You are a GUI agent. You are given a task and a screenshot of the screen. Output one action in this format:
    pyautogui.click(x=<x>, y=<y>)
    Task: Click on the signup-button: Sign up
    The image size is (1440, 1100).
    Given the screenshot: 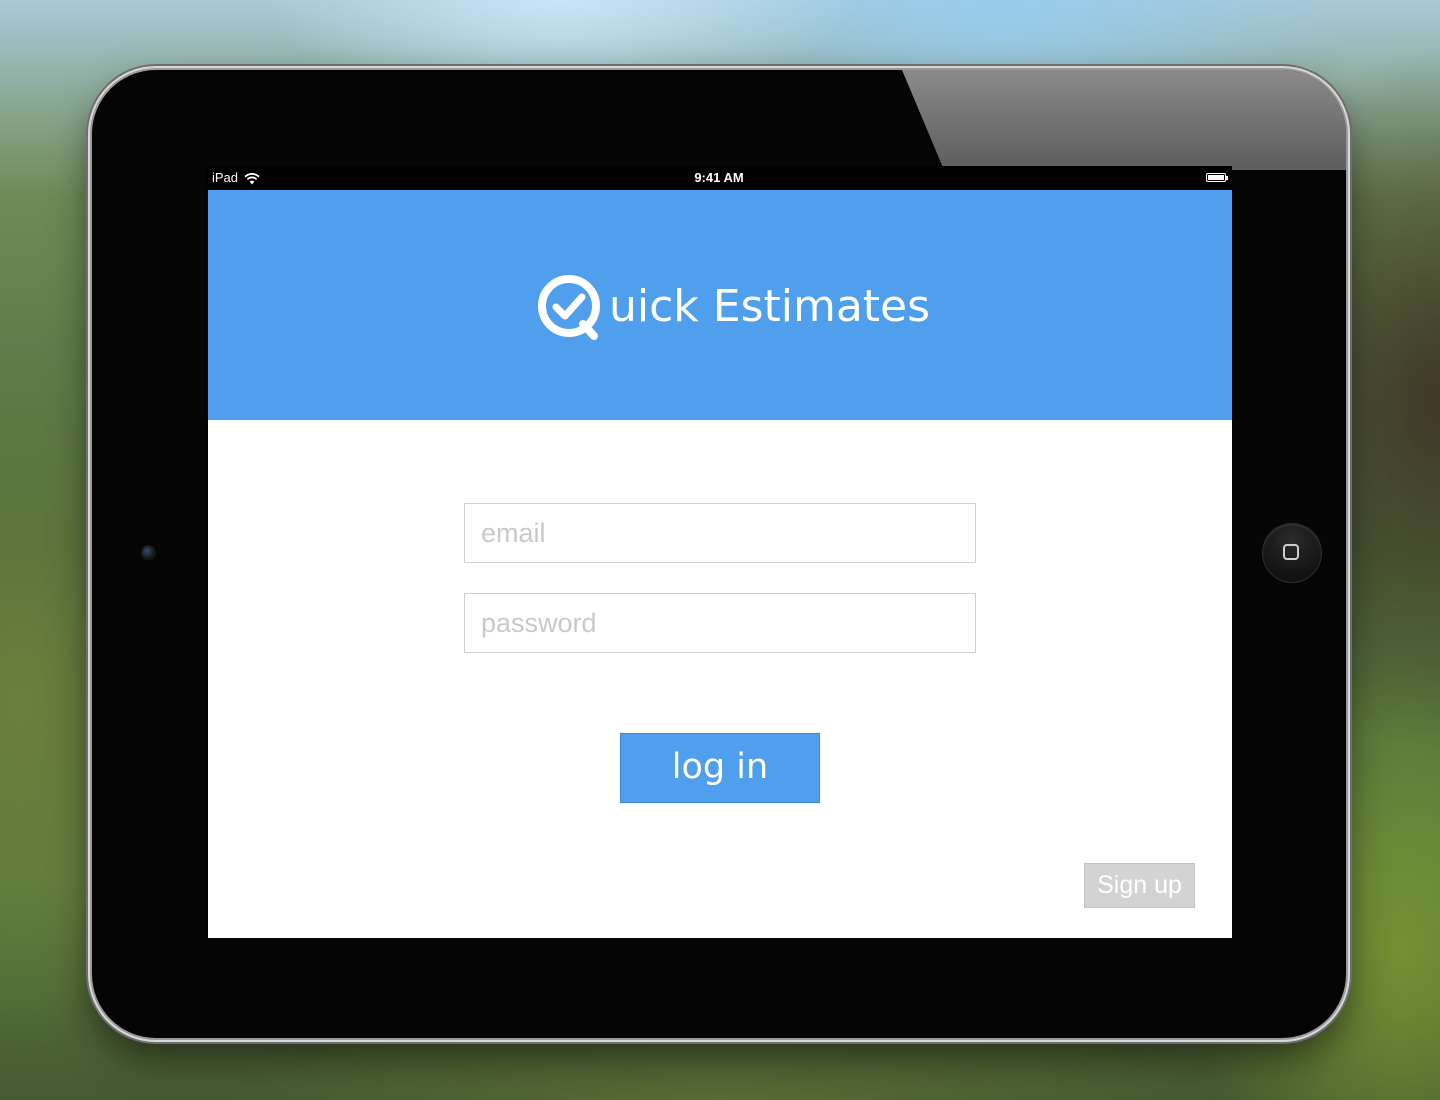 What is the action you would take?
    pyautogui.click(x=1139, y=885)
    